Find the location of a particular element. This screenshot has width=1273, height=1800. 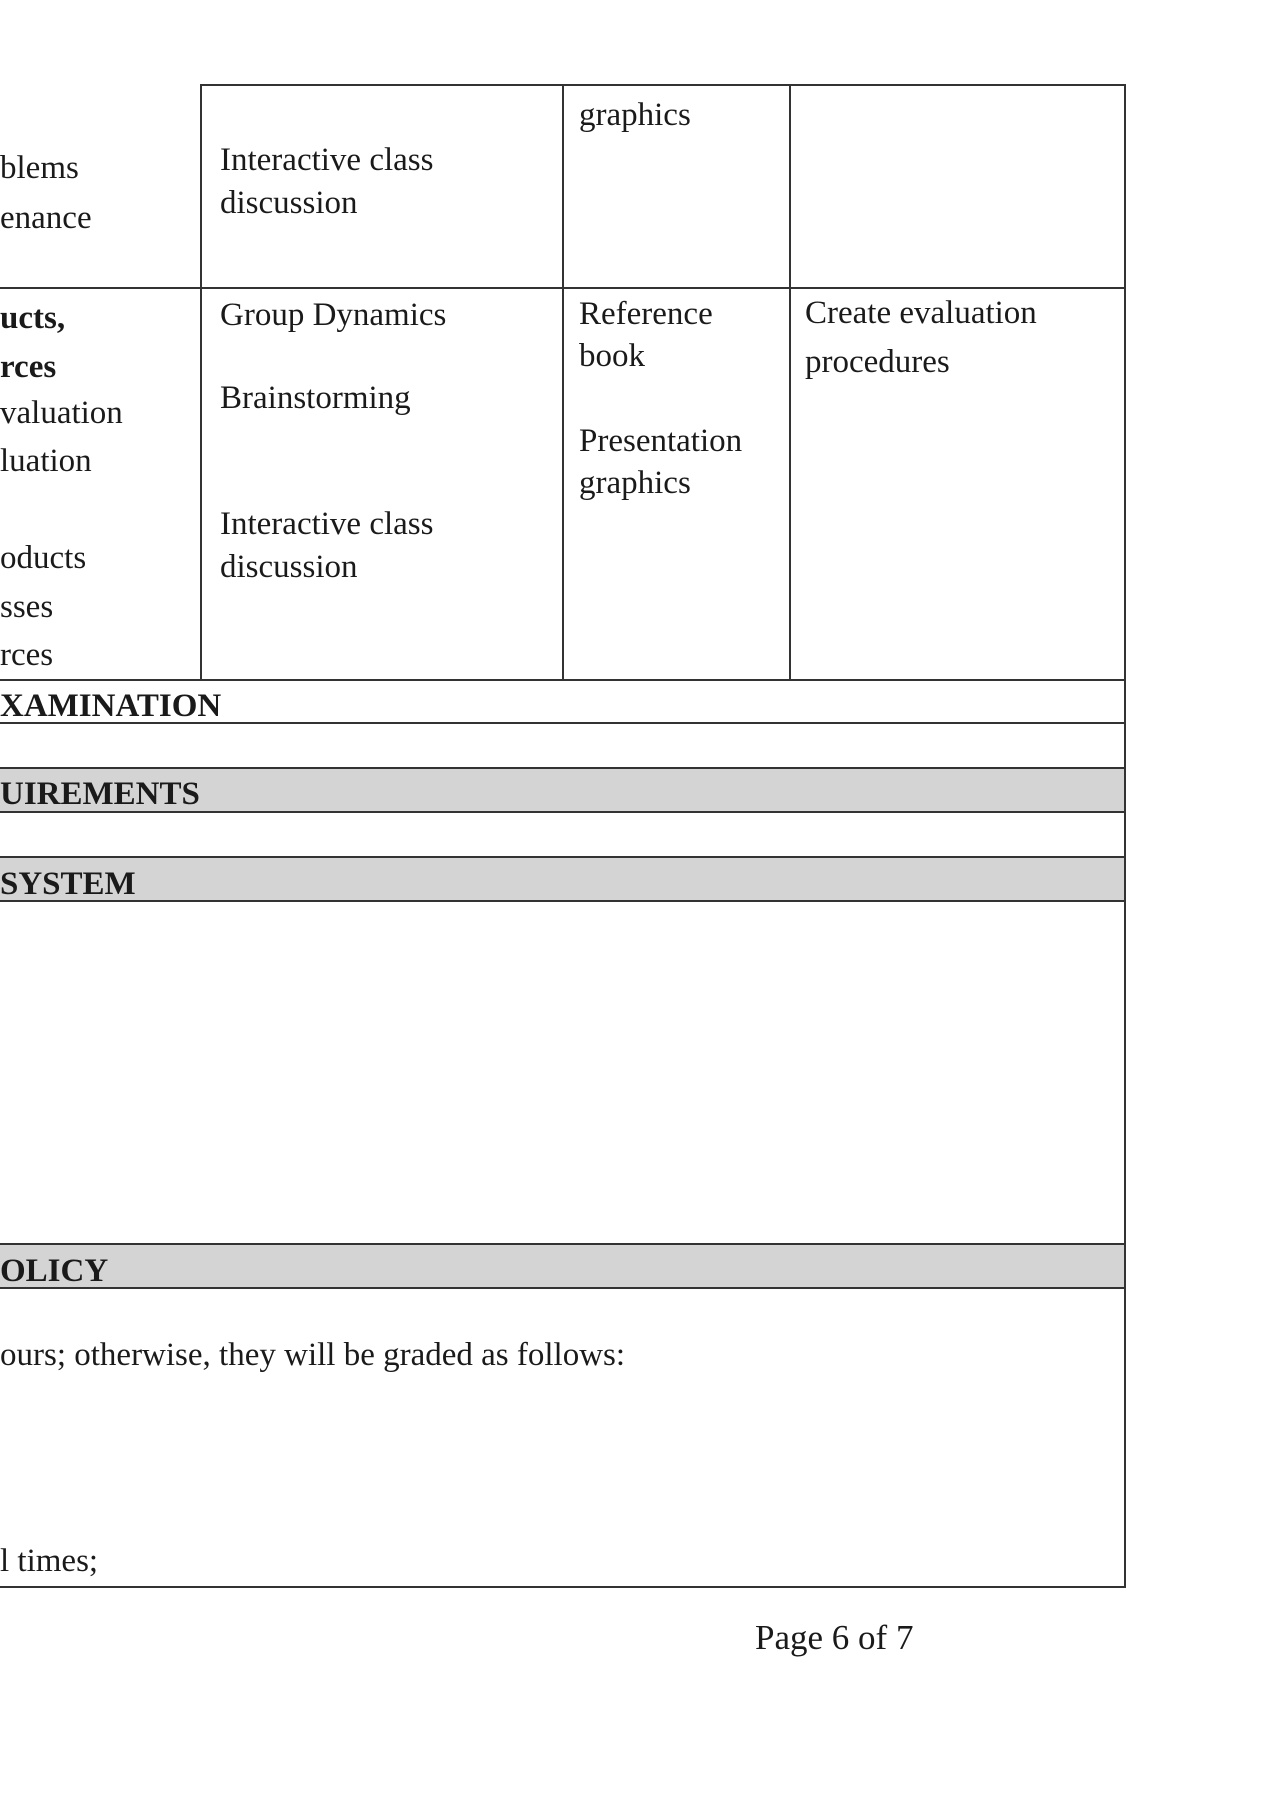

row1-col1-line1: blems is located at coordinates (39, 168).